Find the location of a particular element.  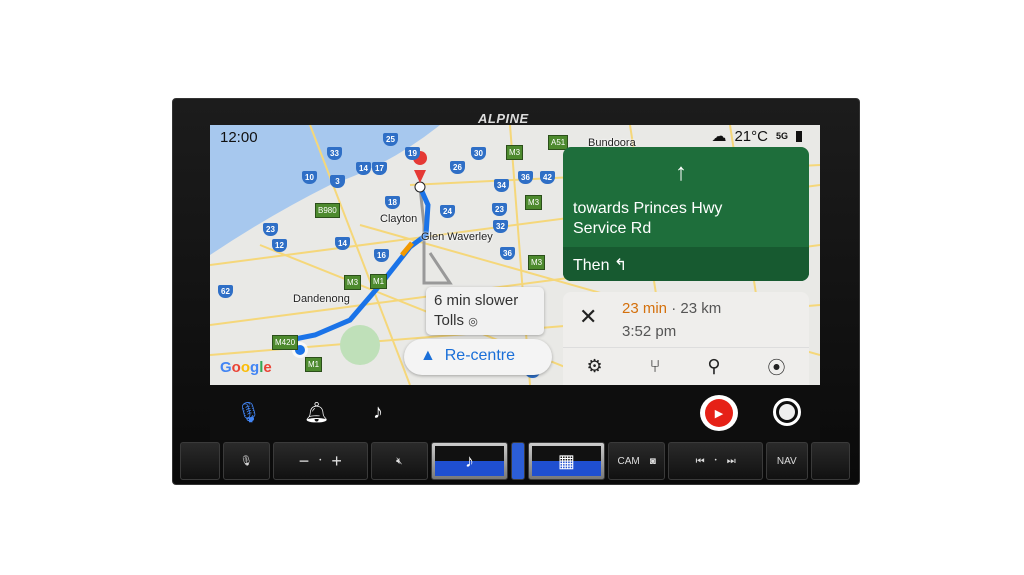

audio-button: ♪ is located at coordinates (469, 461).